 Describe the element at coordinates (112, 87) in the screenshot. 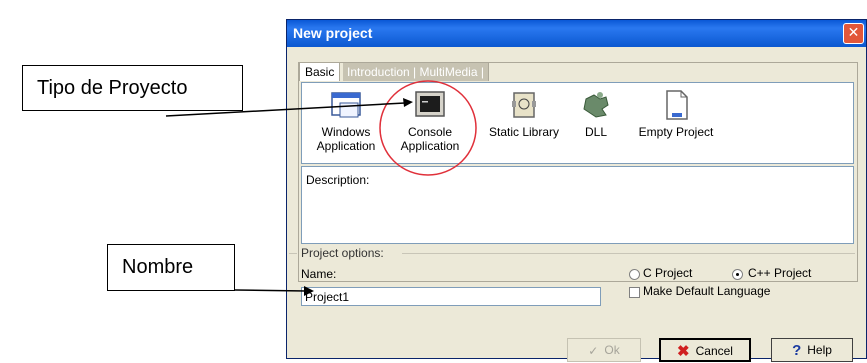

I see `callout-project-type-label: Tipo de Proyecto` at that location.